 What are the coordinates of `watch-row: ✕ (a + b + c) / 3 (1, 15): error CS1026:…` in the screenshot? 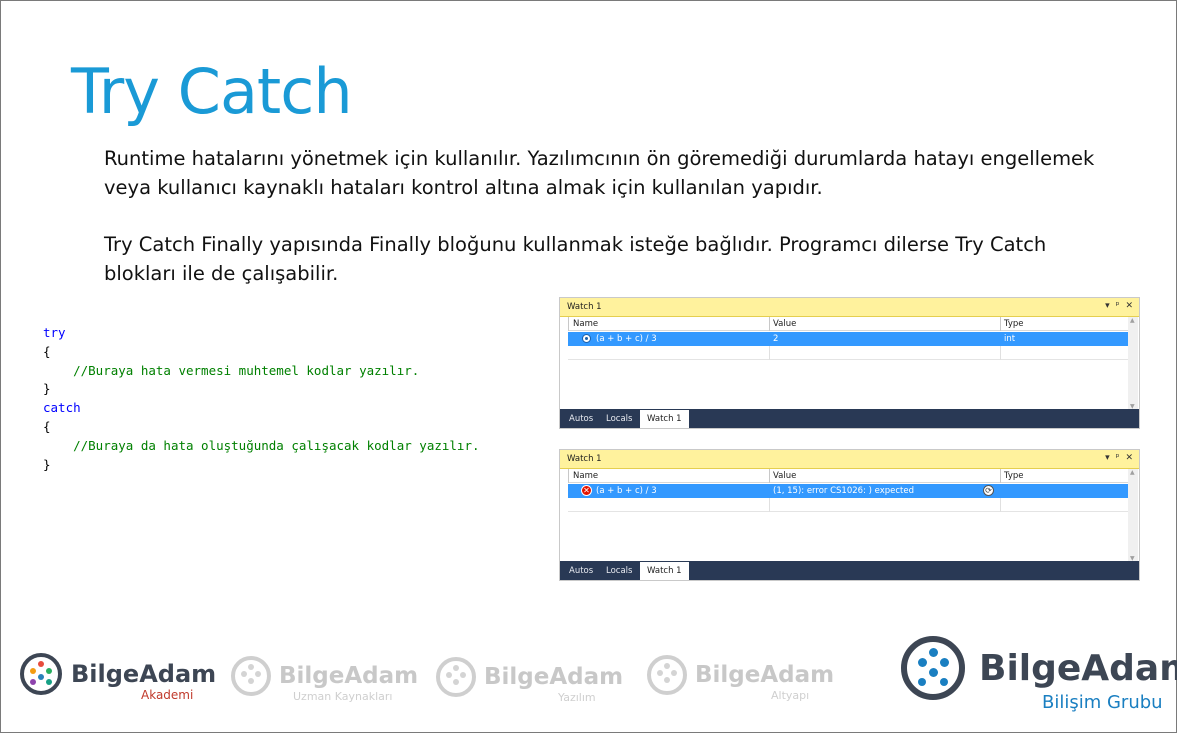 It's located at (848, 491).